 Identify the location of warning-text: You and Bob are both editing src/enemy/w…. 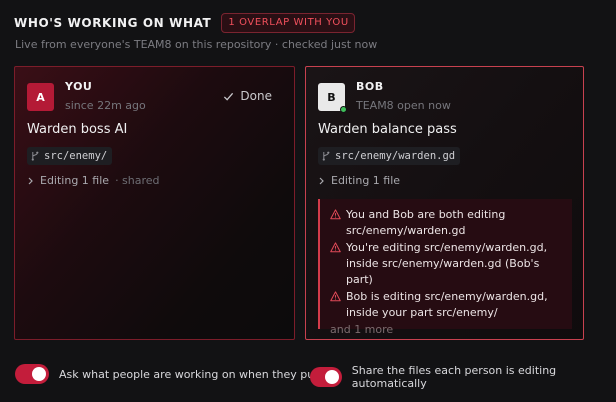
(426, 222).